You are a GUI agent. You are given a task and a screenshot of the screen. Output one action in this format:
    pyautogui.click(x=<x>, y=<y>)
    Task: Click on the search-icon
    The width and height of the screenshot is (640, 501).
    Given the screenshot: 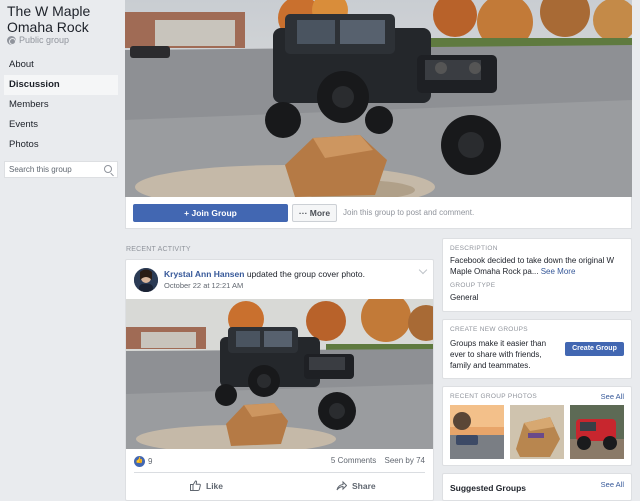 What is the action you would take?
    pyautogui.click(x=108, y=169)
    